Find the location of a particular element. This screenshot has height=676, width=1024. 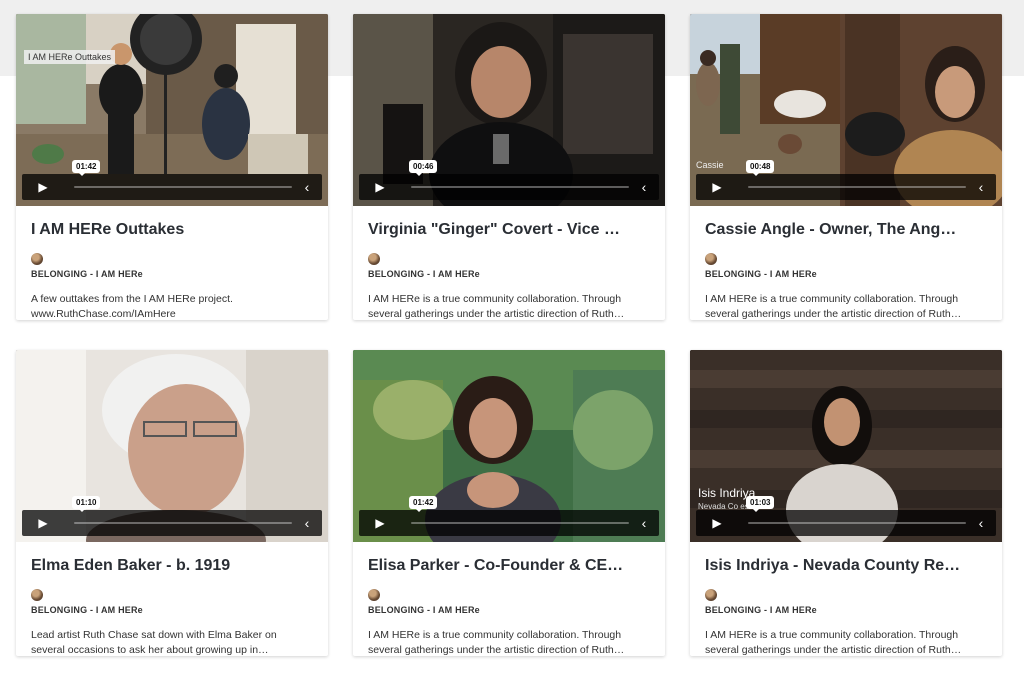

video-controls: ▶ 00:48 ‹ is located at coordinates (846, 180).